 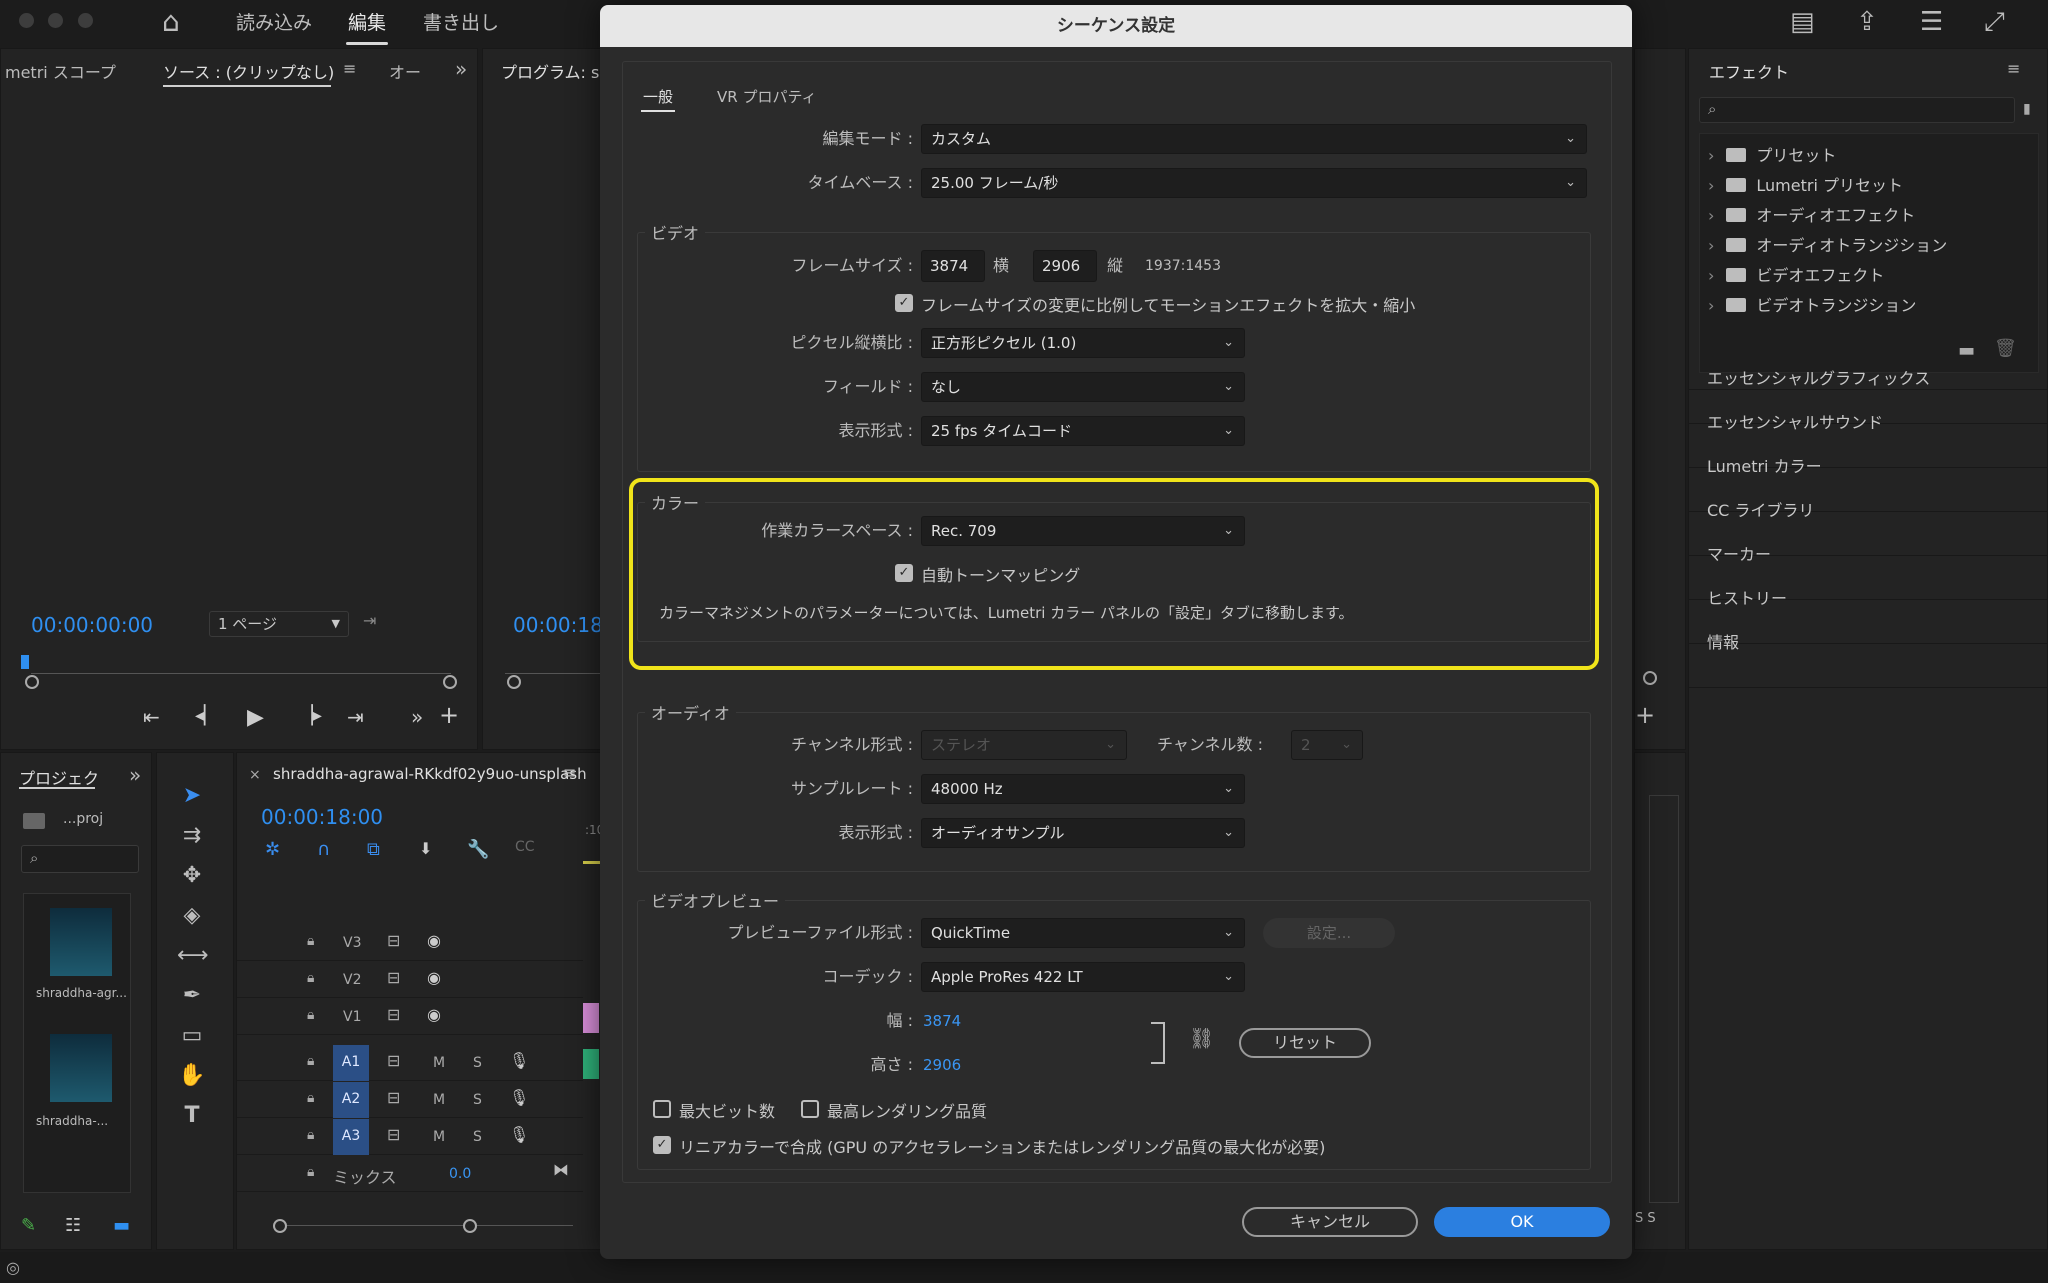 What do you see at coordinates (373, 849) in the screenshot?
I see `linked-selection-icon: ⧉` at bounding box center [373, 849].